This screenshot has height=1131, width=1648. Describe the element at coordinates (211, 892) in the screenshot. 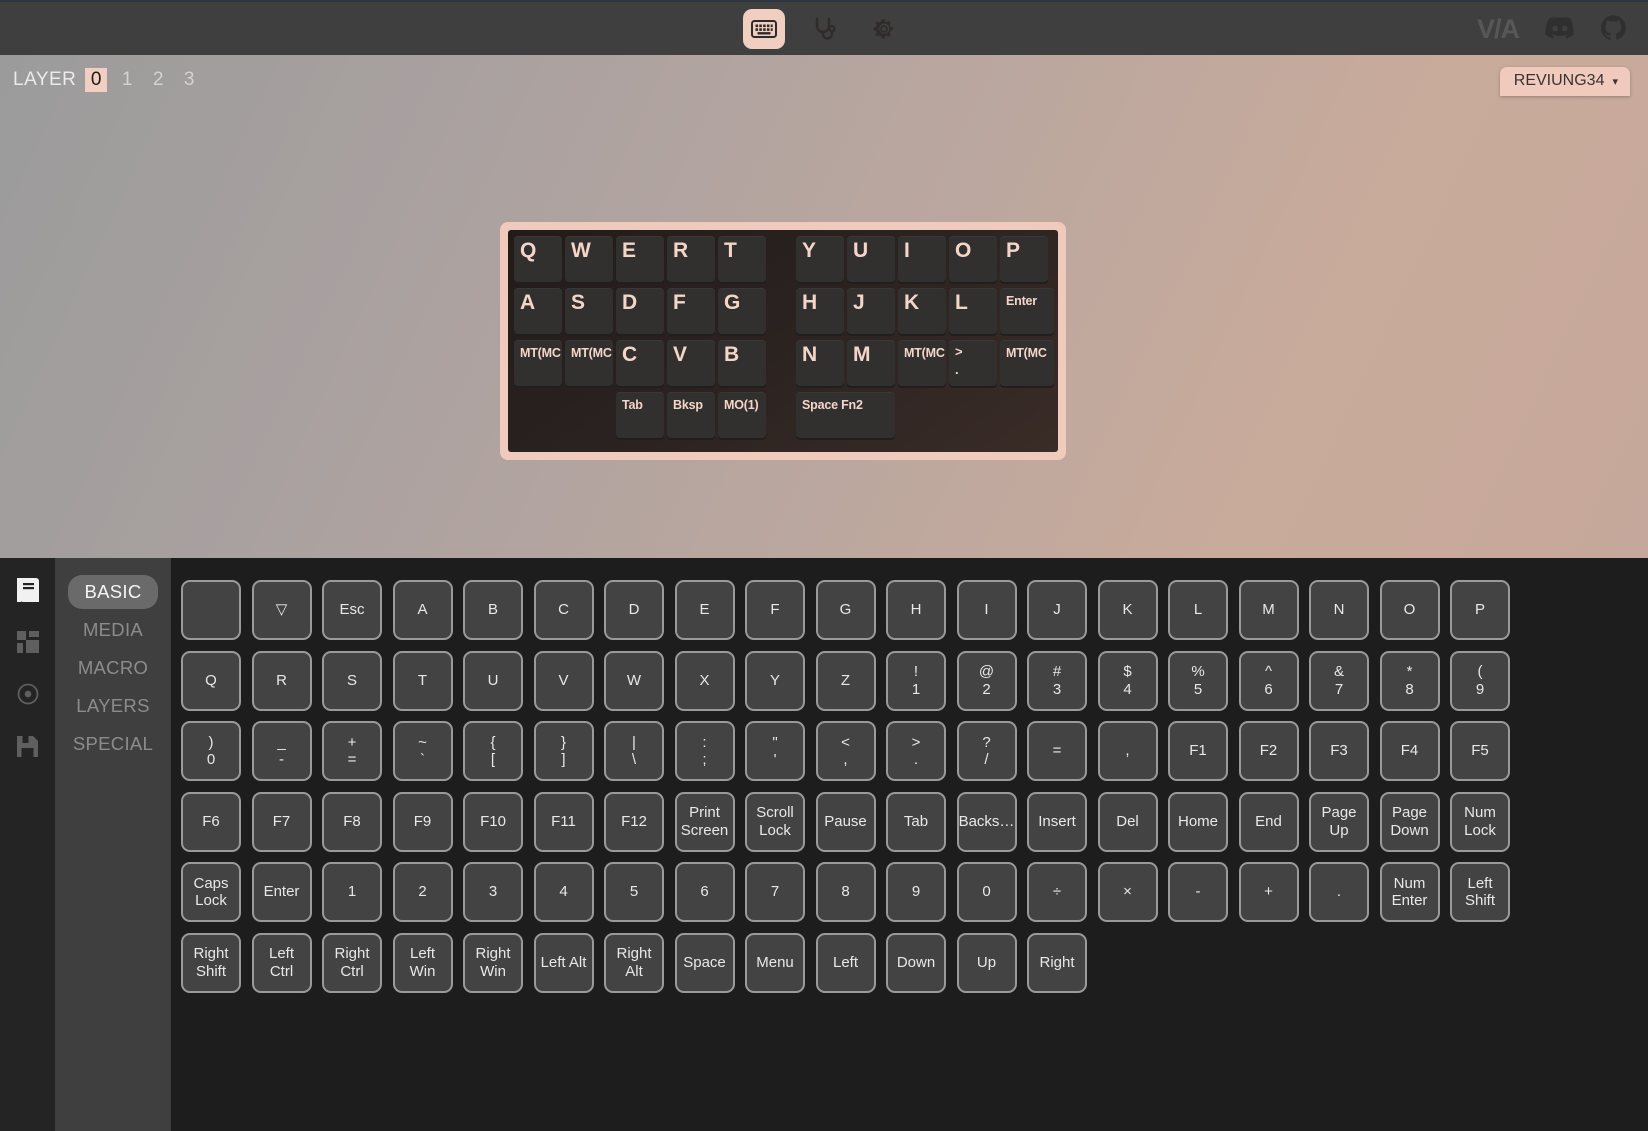

I see `key-option: Caps Lock` at that location.